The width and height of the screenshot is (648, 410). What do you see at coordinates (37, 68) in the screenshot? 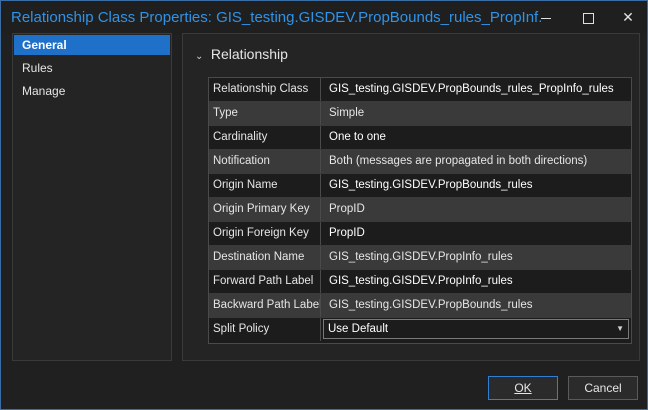
I see `sidebar-item-label: Rules` at bounding box center [37, 68].